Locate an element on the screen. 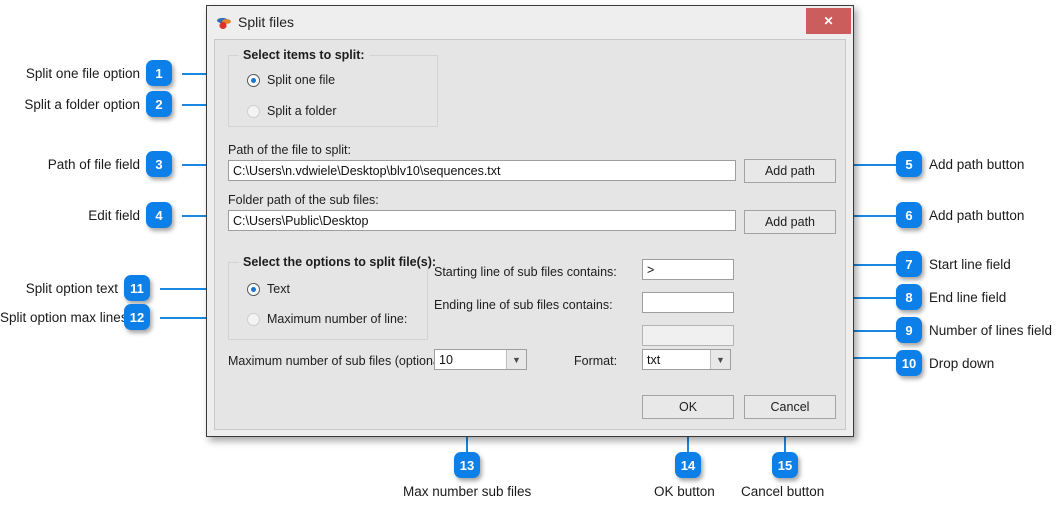 This screenshot has width=1060, height=514. dialog-titlebar: Split files ✕ is located at coordinates (530, 22).